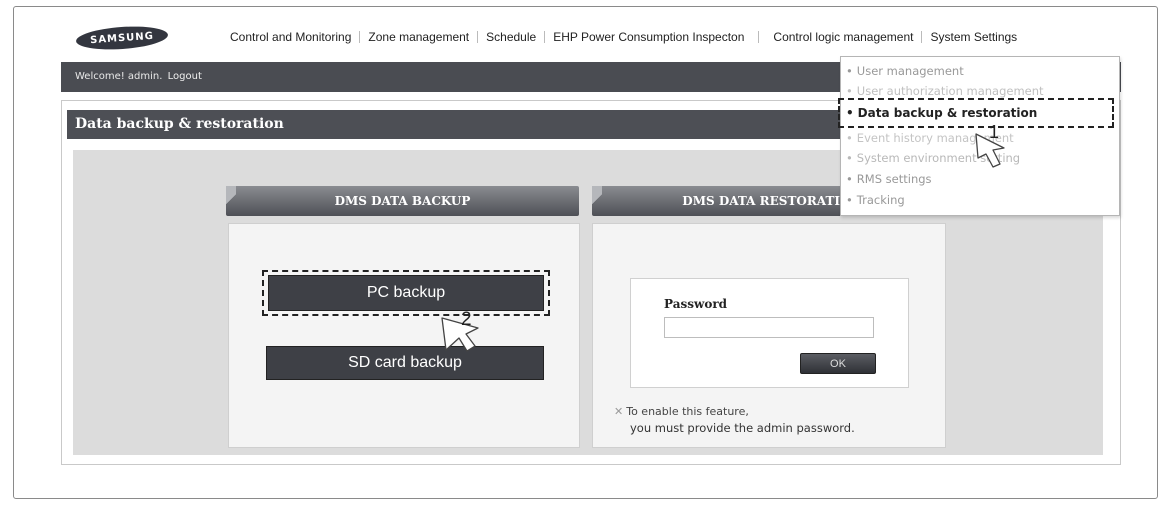 The height and width of the screenshot is (512, 1168). Describe the element at coordinates (511, 37) in the screenshot. I see `nav-schedule: Schedule` at that location.